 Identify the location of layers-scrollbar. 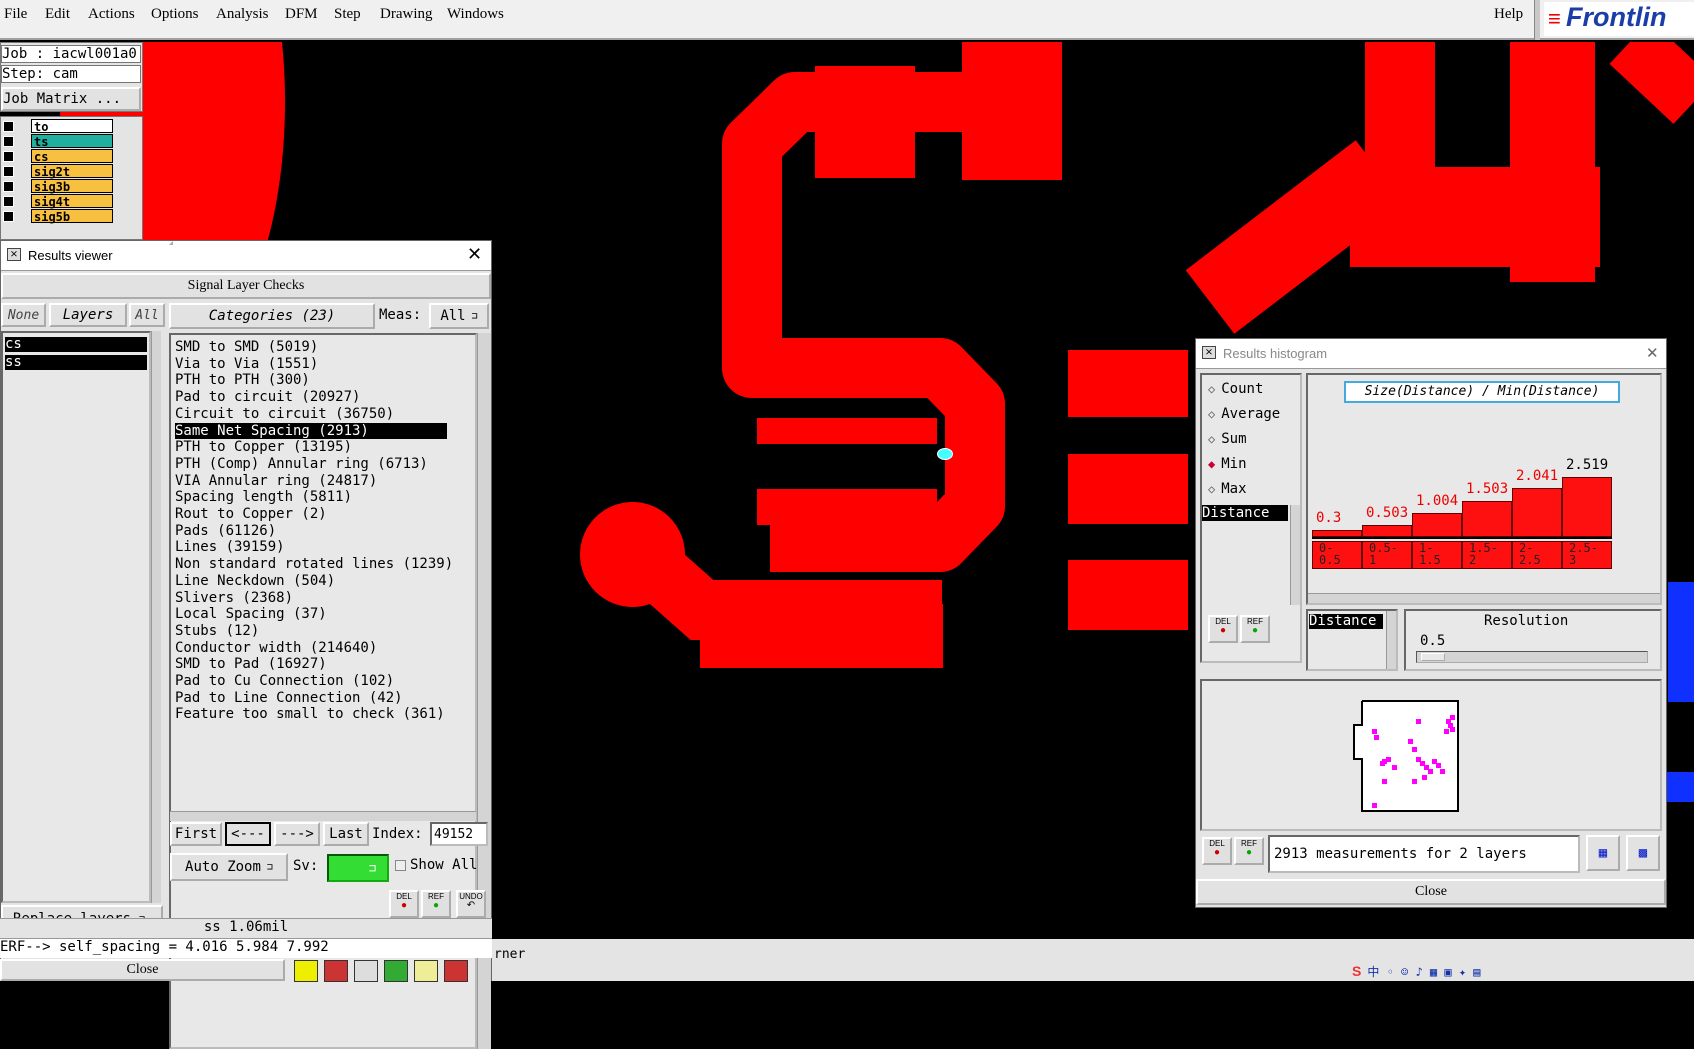
(156, 617).